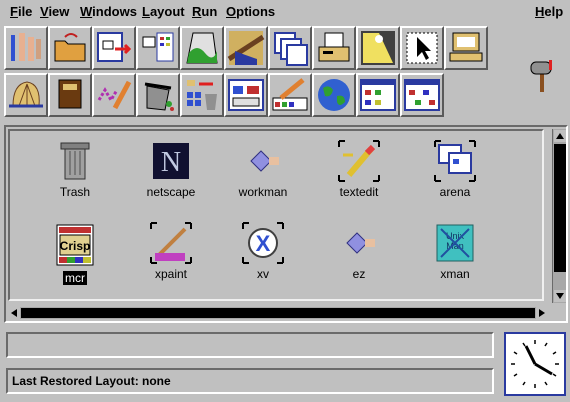 This screenshot has width=570, height=402. What do you see at coordinates (543, 75) in the screenshot?
I see `mailbox-icon` at bounding box center [543, 75].